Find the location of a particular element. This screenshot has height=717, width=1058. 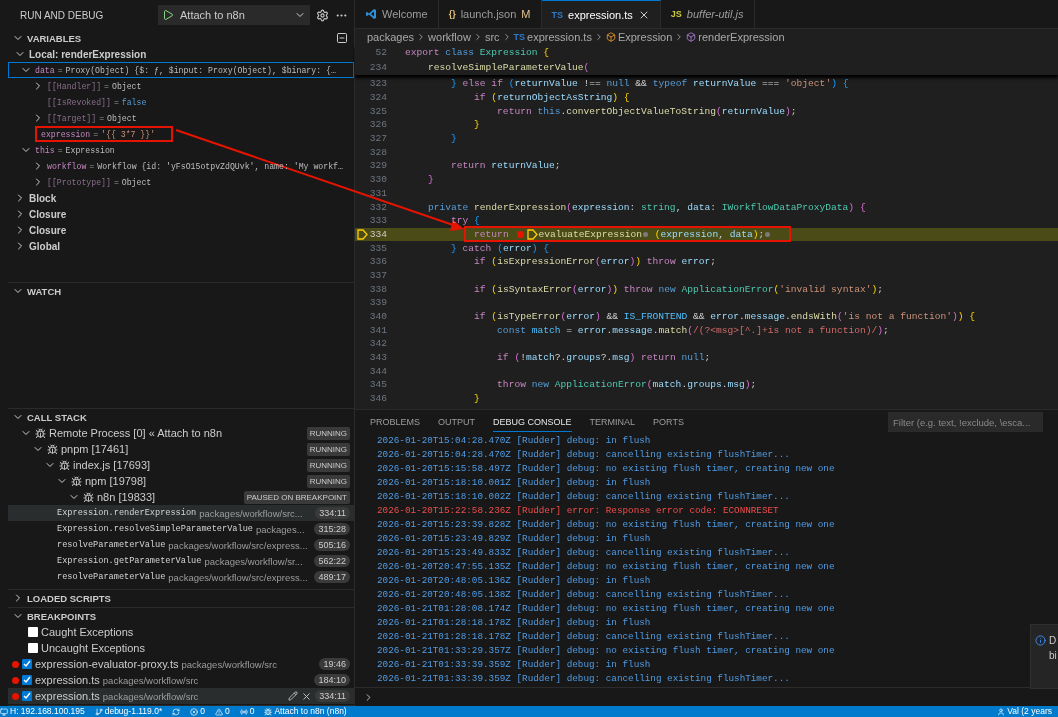

breadcrumb-item: packages is located at coordinates (391, 37).